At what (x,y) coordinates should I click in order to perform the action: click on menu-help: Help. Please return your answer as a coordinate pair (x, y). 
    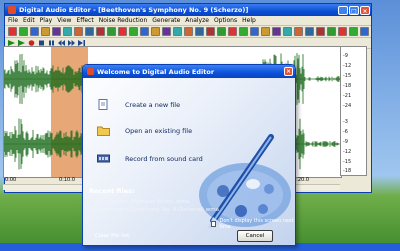
    Looking at the image, I should click on (249, 20).